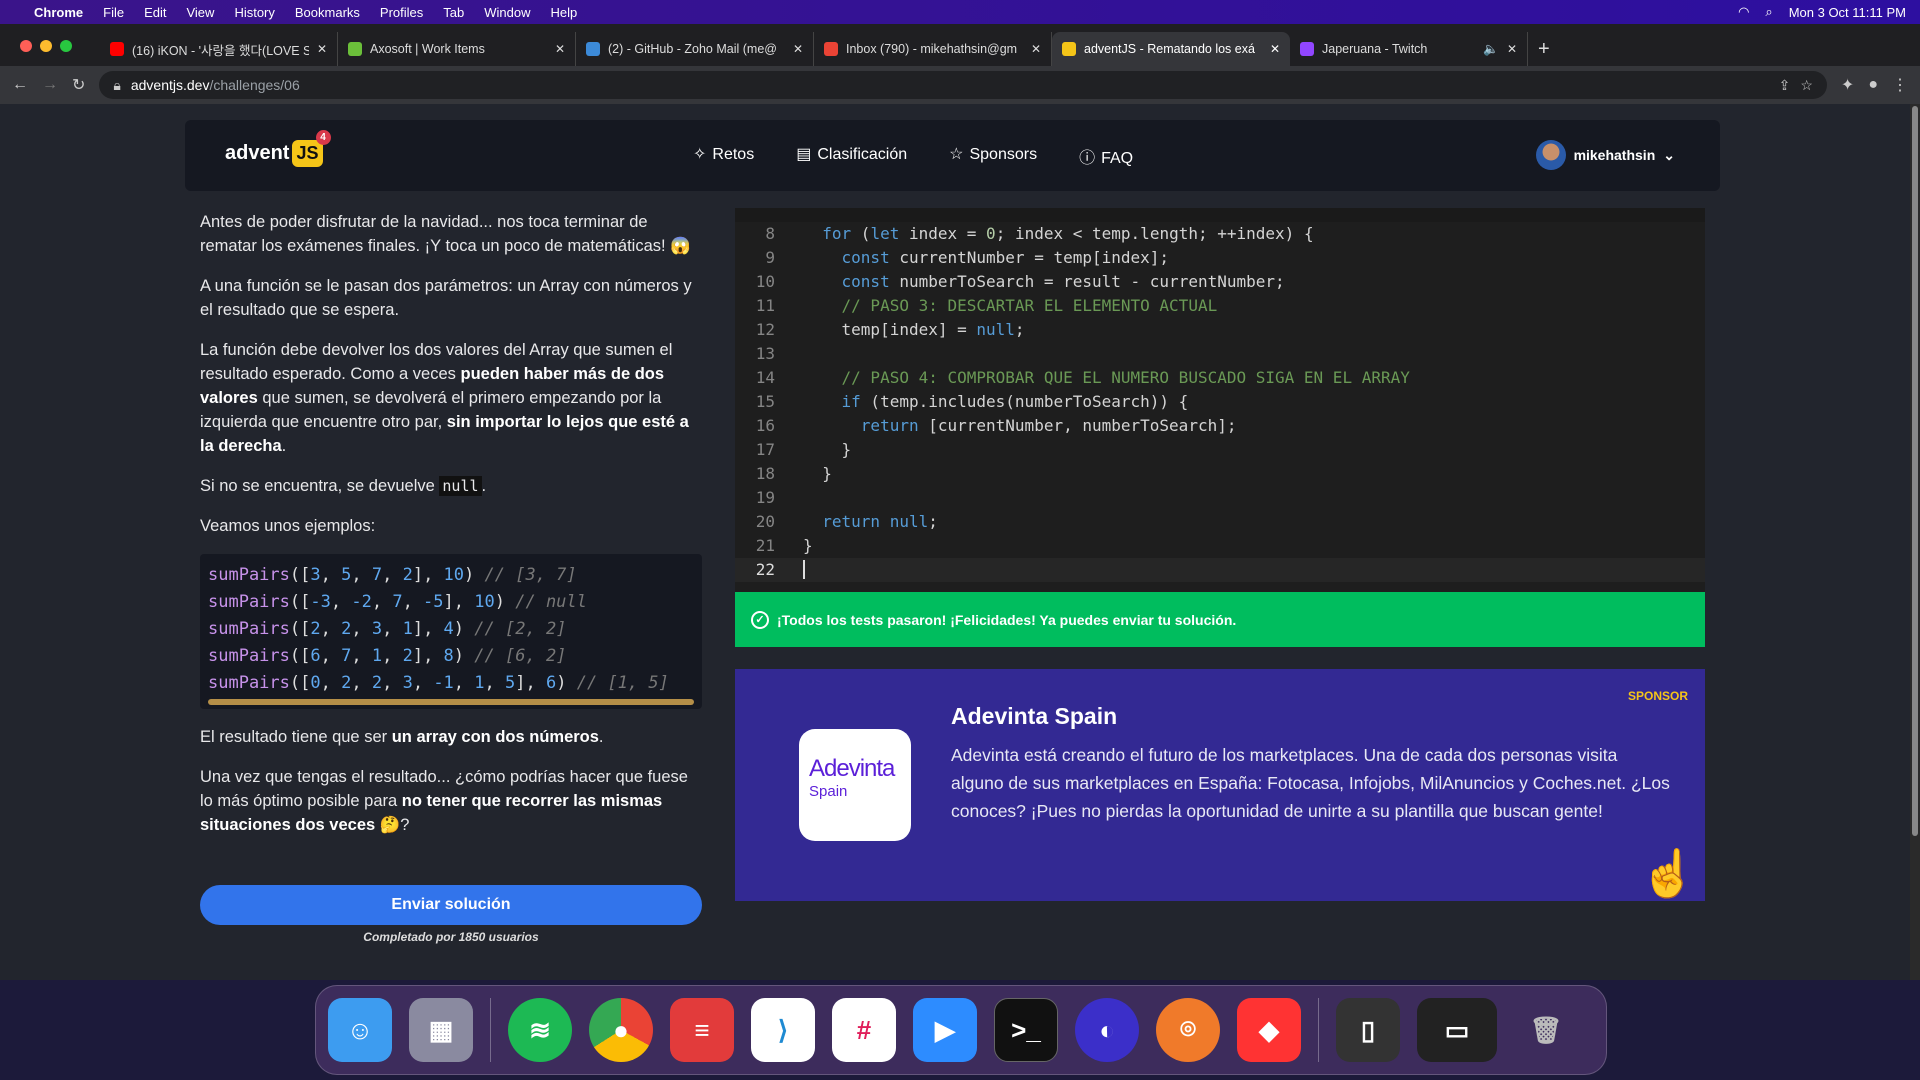 This screenshot has height=1080, width=1920. Describe the element at coordinates (855, 785) in the screenshot. I see `adevinta-logo: Adevinta Spain` at that location.